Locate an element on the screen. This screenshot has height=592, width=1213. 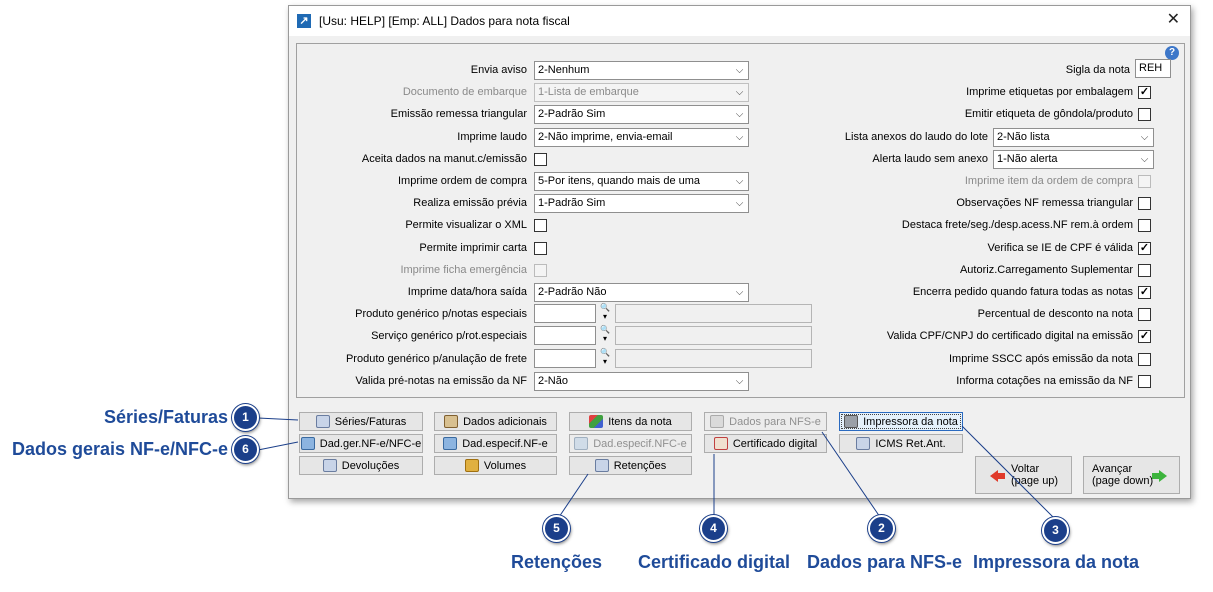
voltar-button: Voltar (page up) is located at coordinates (1023, 475).